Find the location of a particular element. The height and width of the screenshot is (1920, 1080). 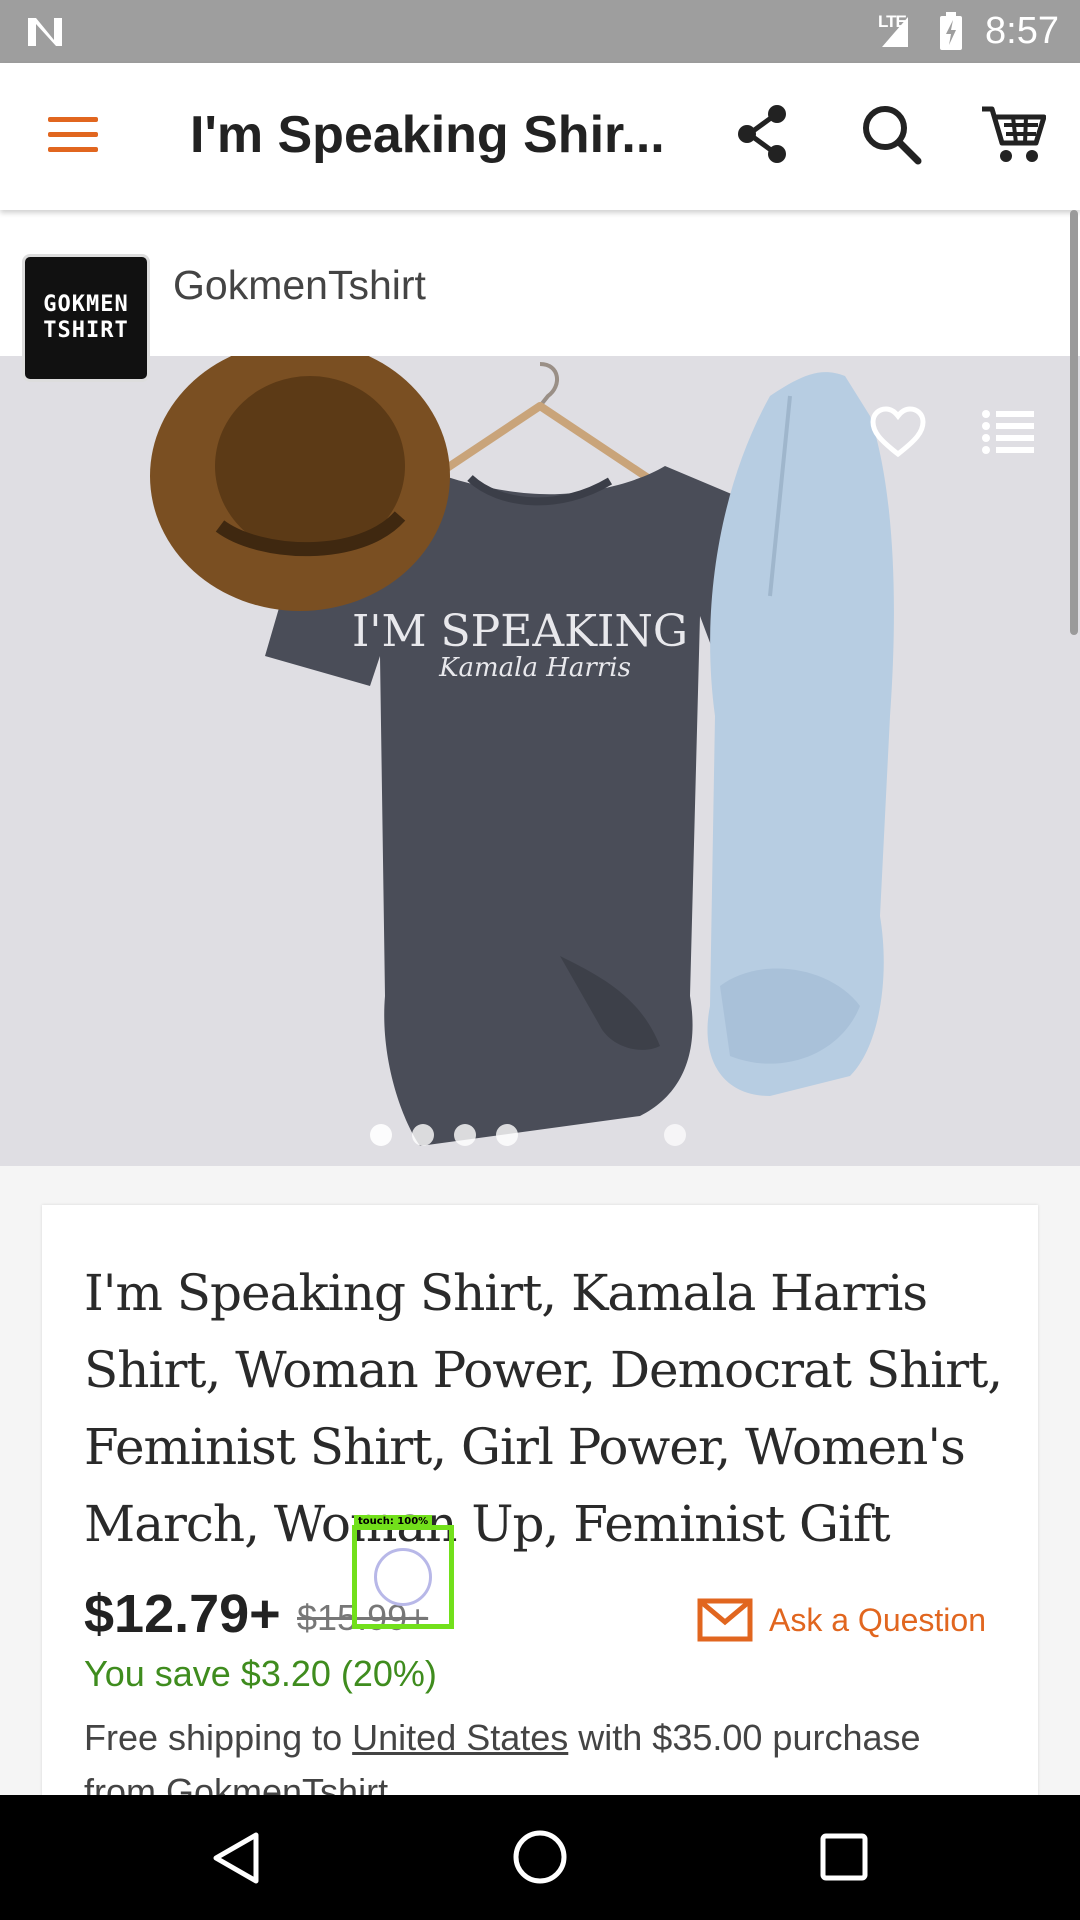

savings-text: You save $3.20 (20%) is located at coordinates (260, 1673).